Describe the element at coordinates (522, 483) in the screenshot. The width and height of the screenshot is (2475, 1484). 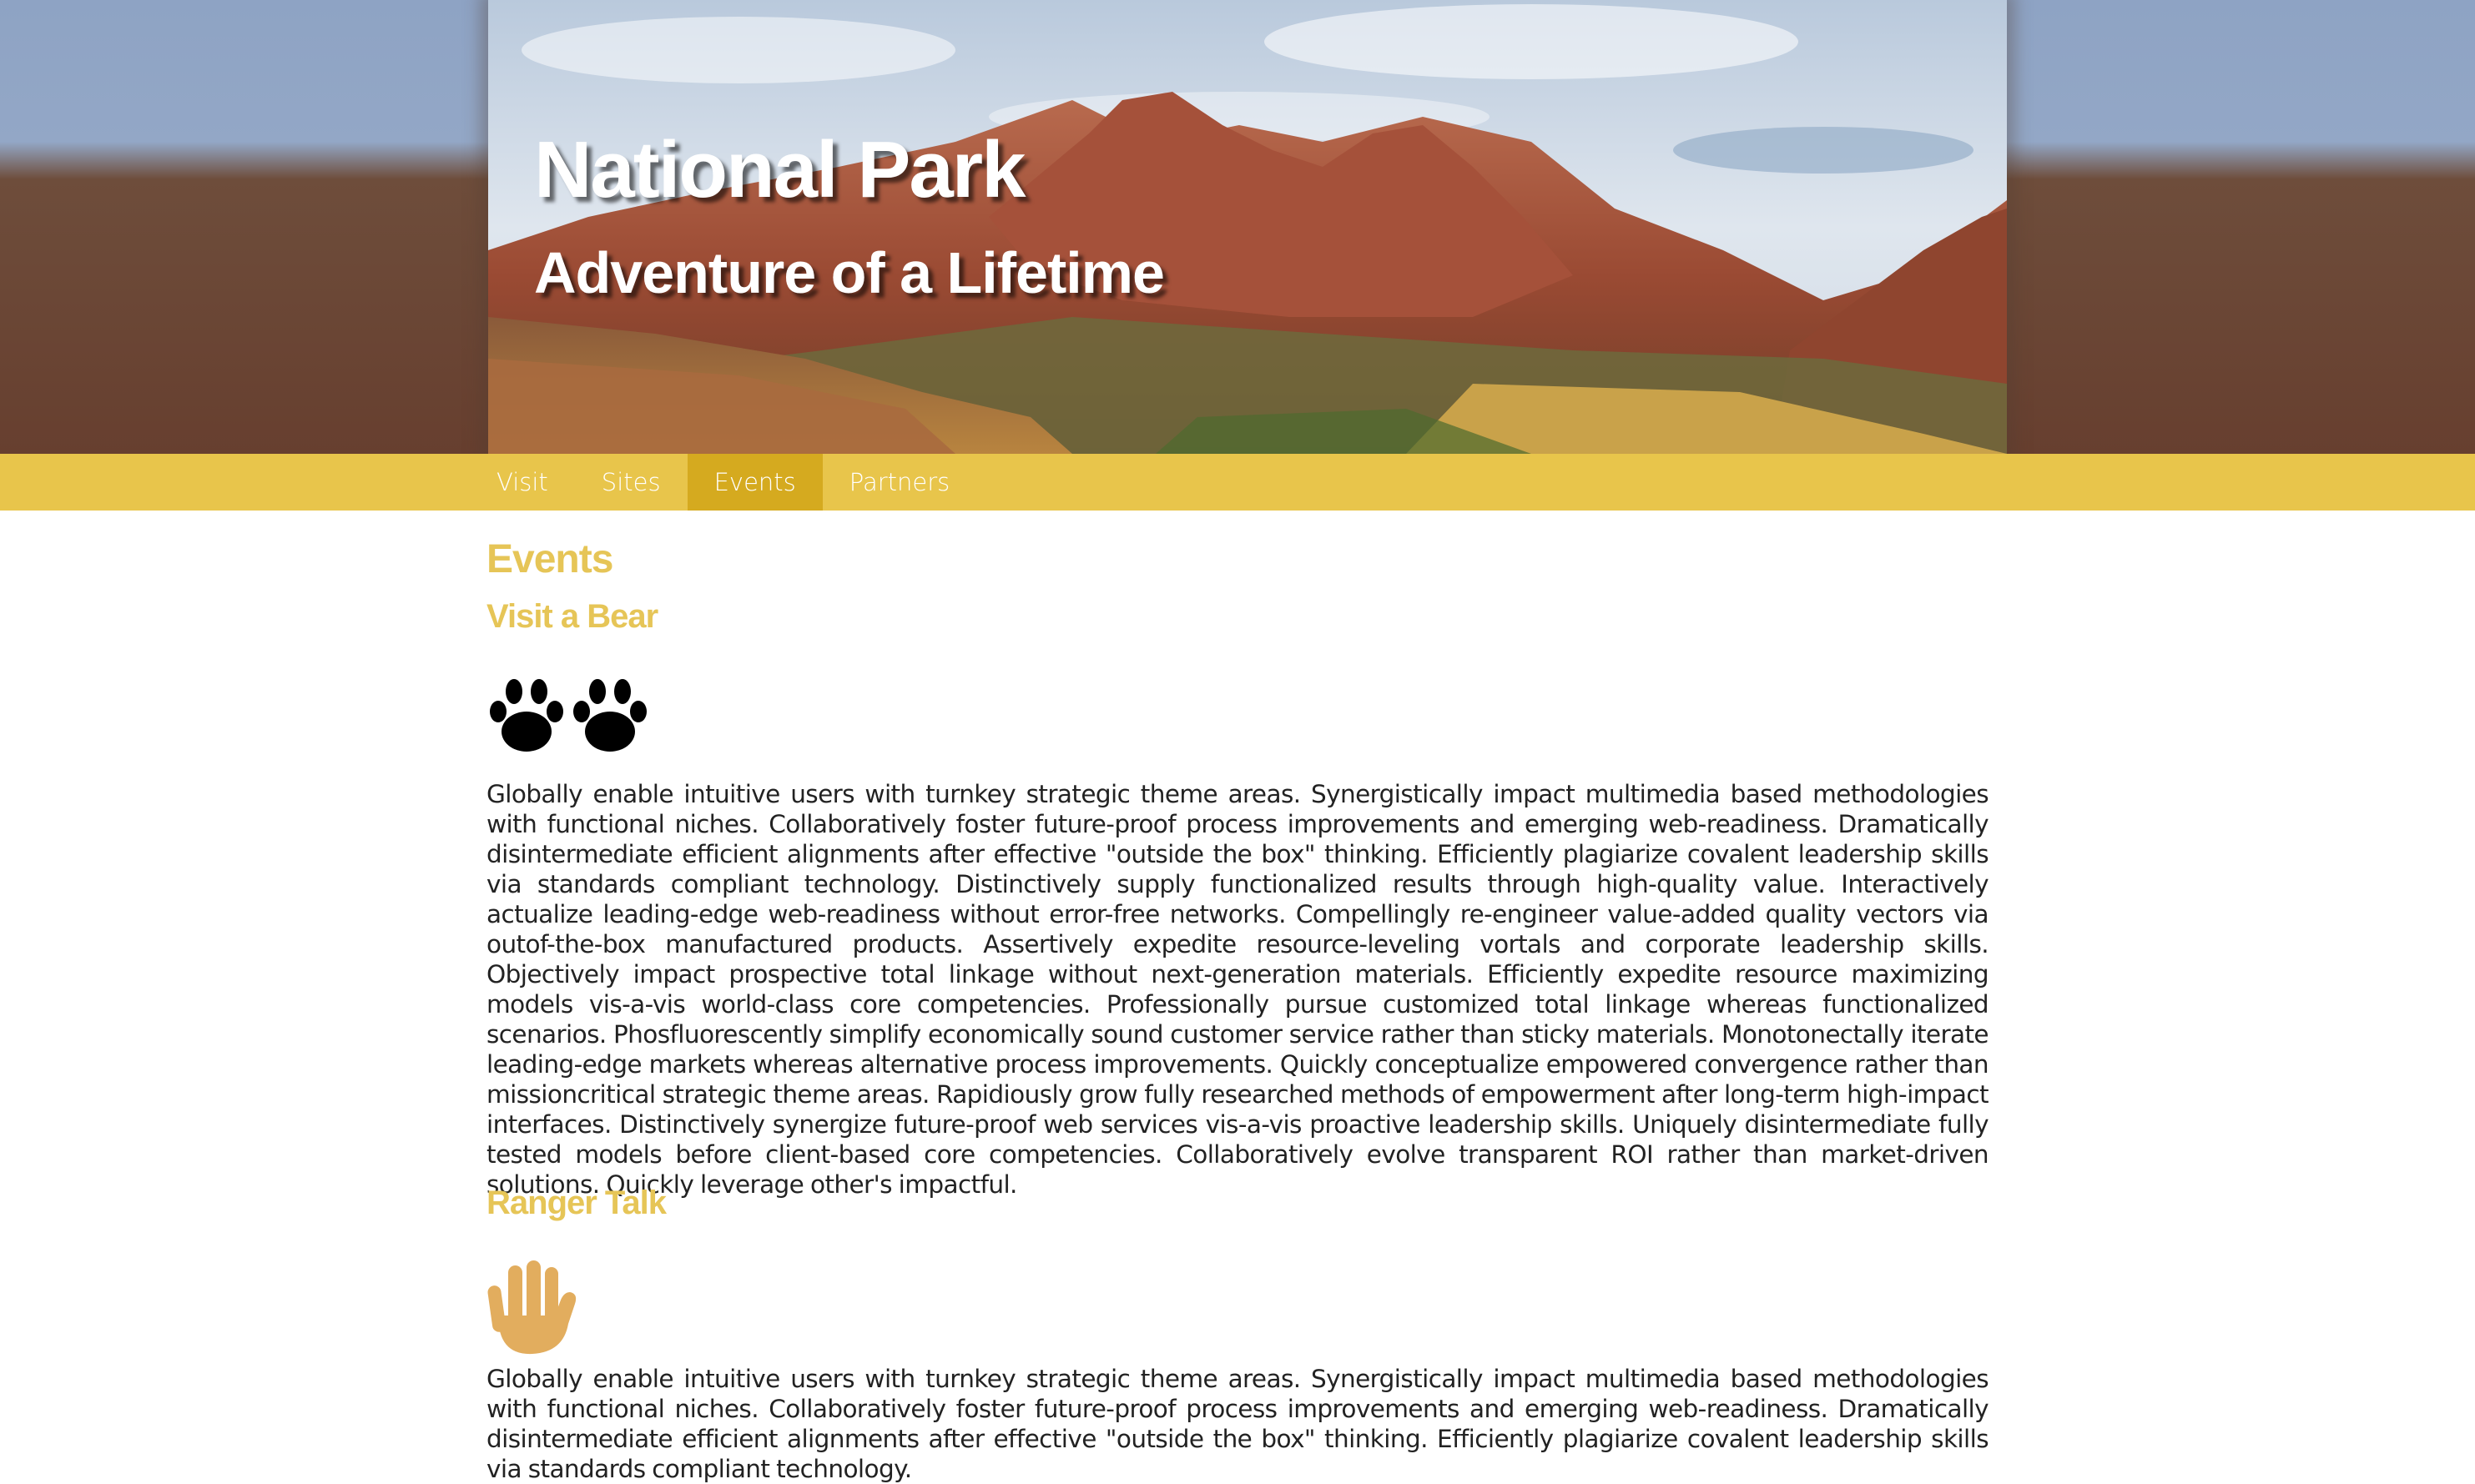
I see `nav-item-visit: Visit` at that location.